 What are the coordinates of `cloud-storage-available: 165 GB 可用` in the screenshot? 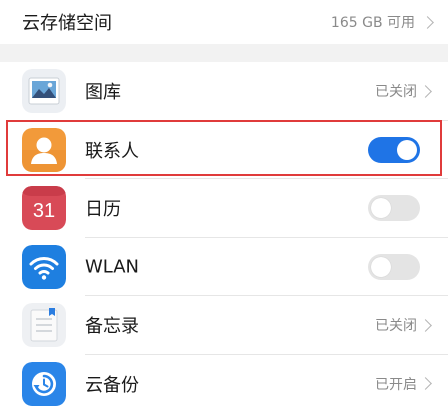 It's located at (372, 23).